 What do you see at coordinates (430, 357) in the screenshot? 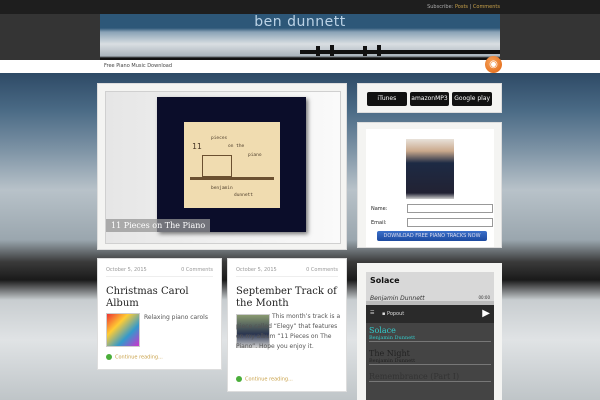
I see `playlist-track: The Night Benjamin Dunnett` at bounding box center [430, 357].